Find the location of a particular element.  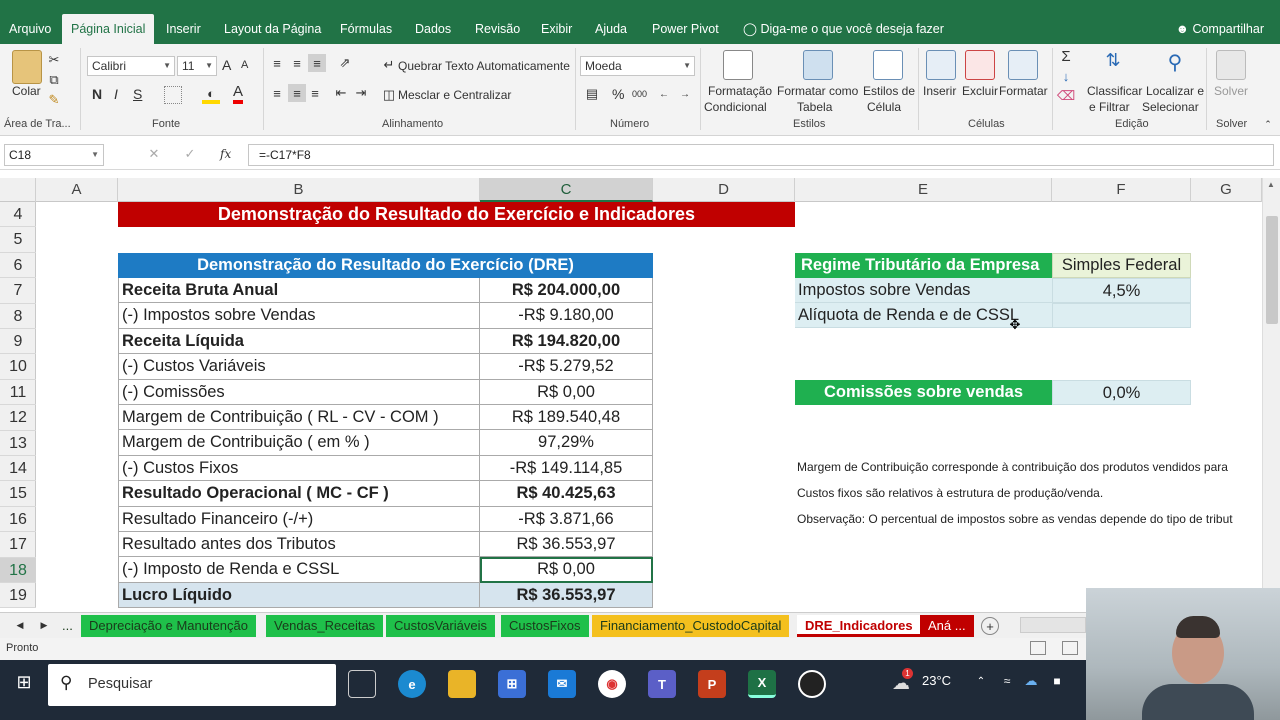

dre-row-label: (-) Custos Variáveis is located at coordinates (299, 367).